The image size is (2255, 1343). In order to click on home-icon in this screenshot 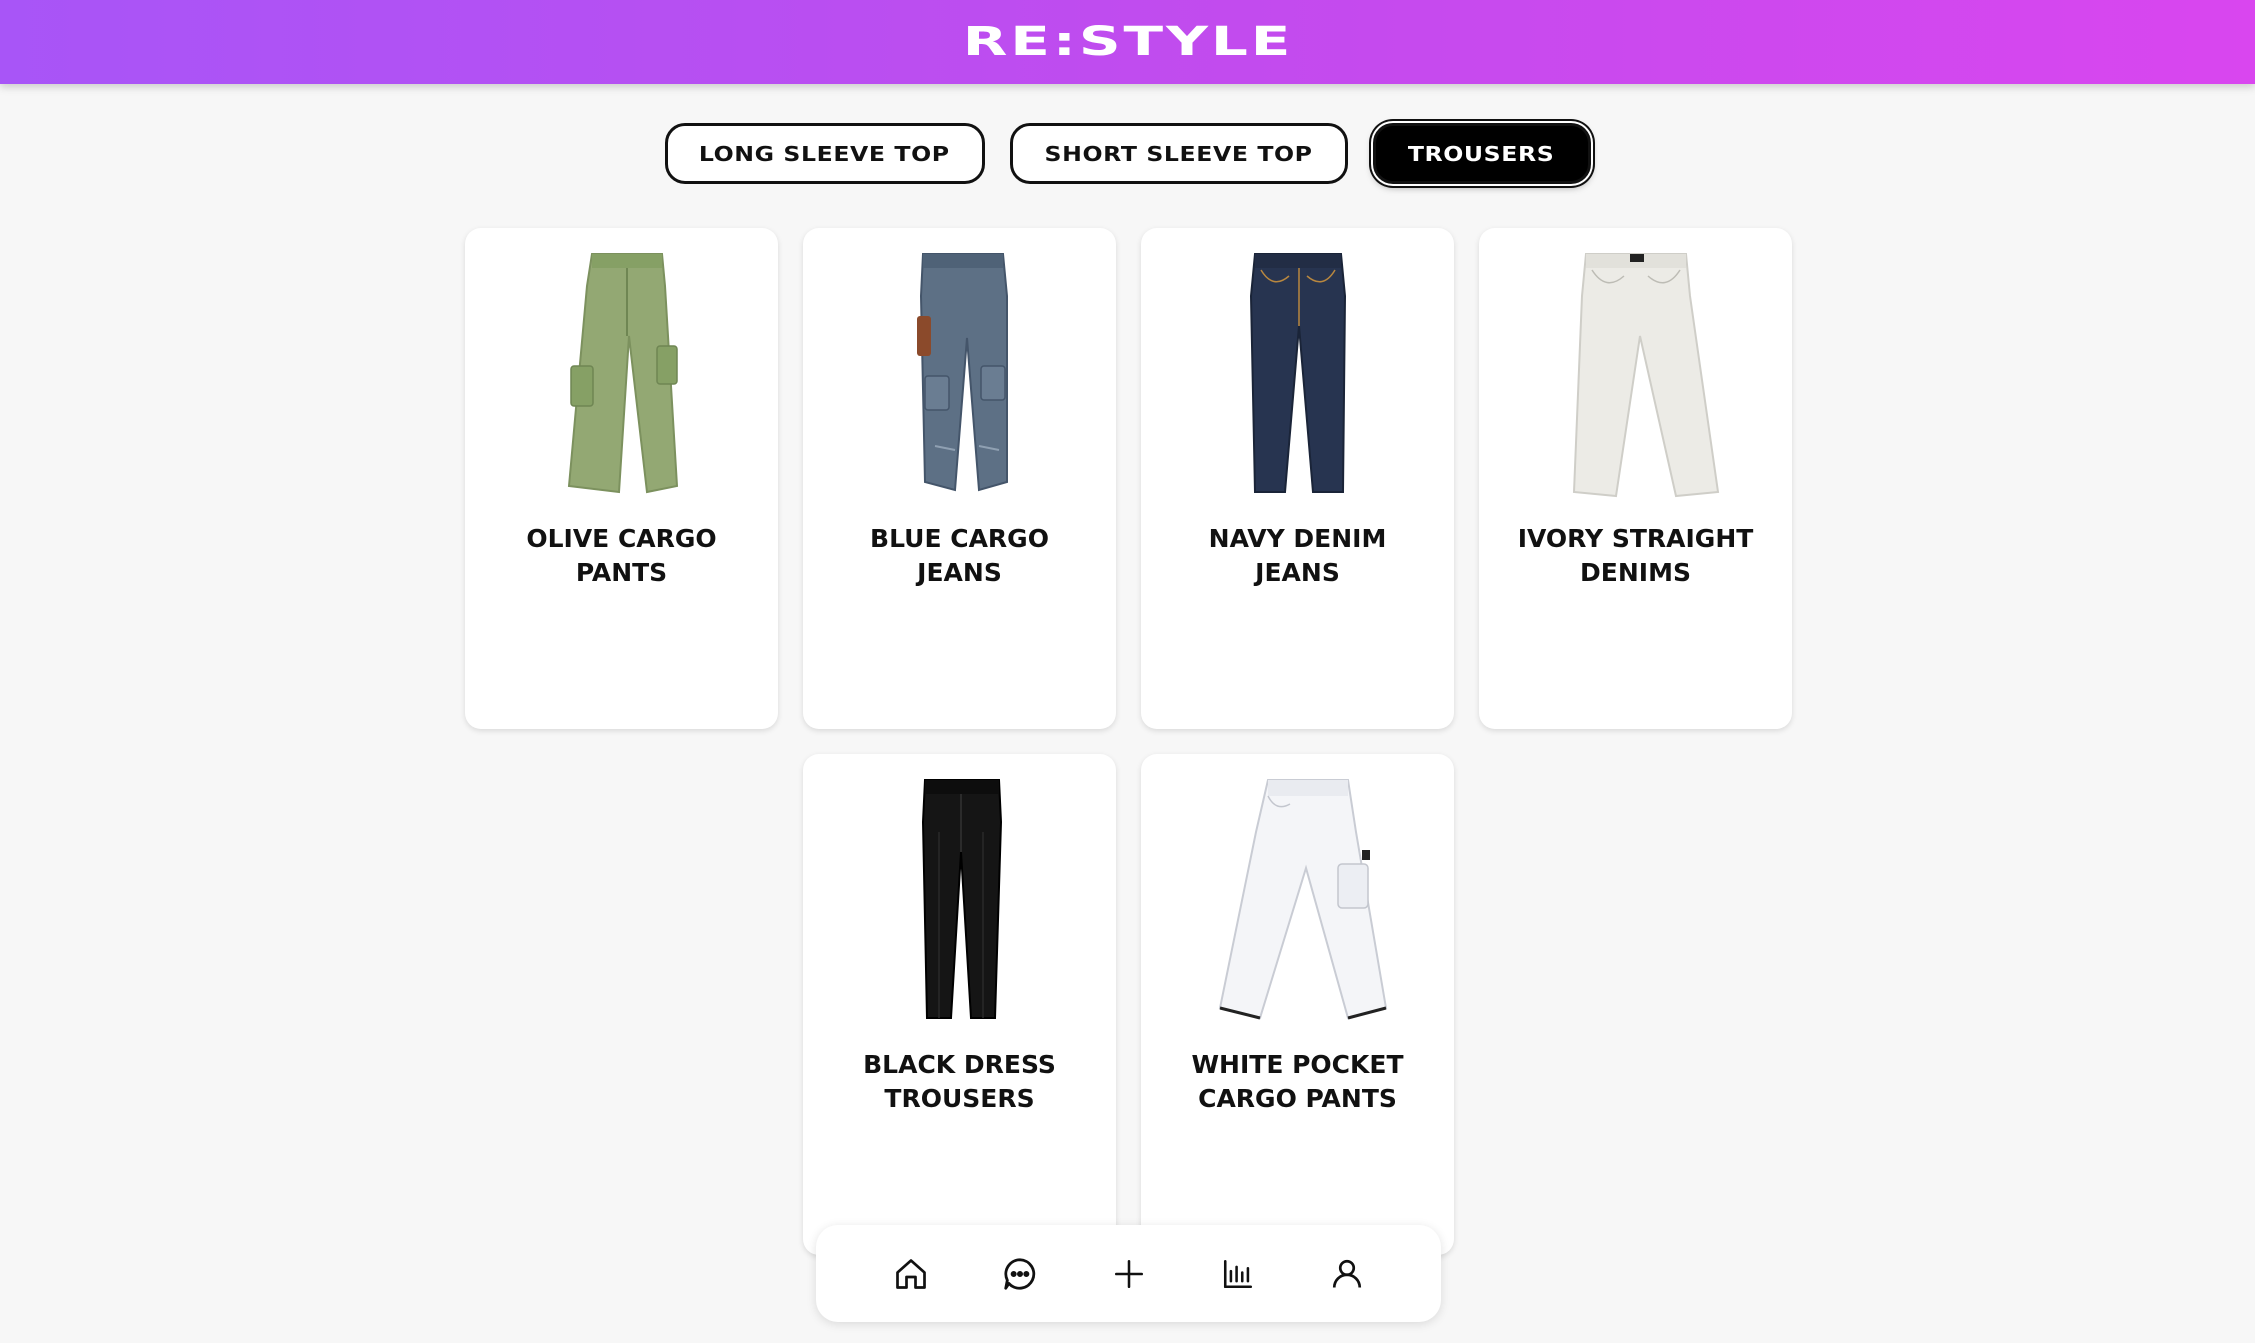, I will do `click(910, 1273)`.